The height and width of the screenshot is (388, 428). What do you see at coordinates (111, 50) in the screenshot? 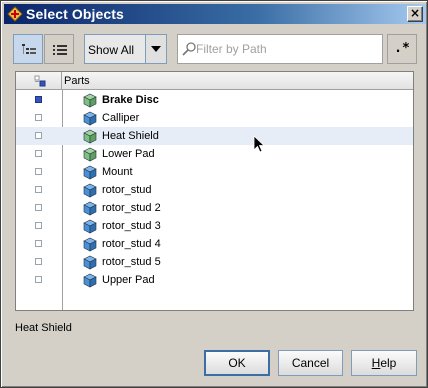
I see `filter-mode-value: Show All` at bounding box center [111, 50].